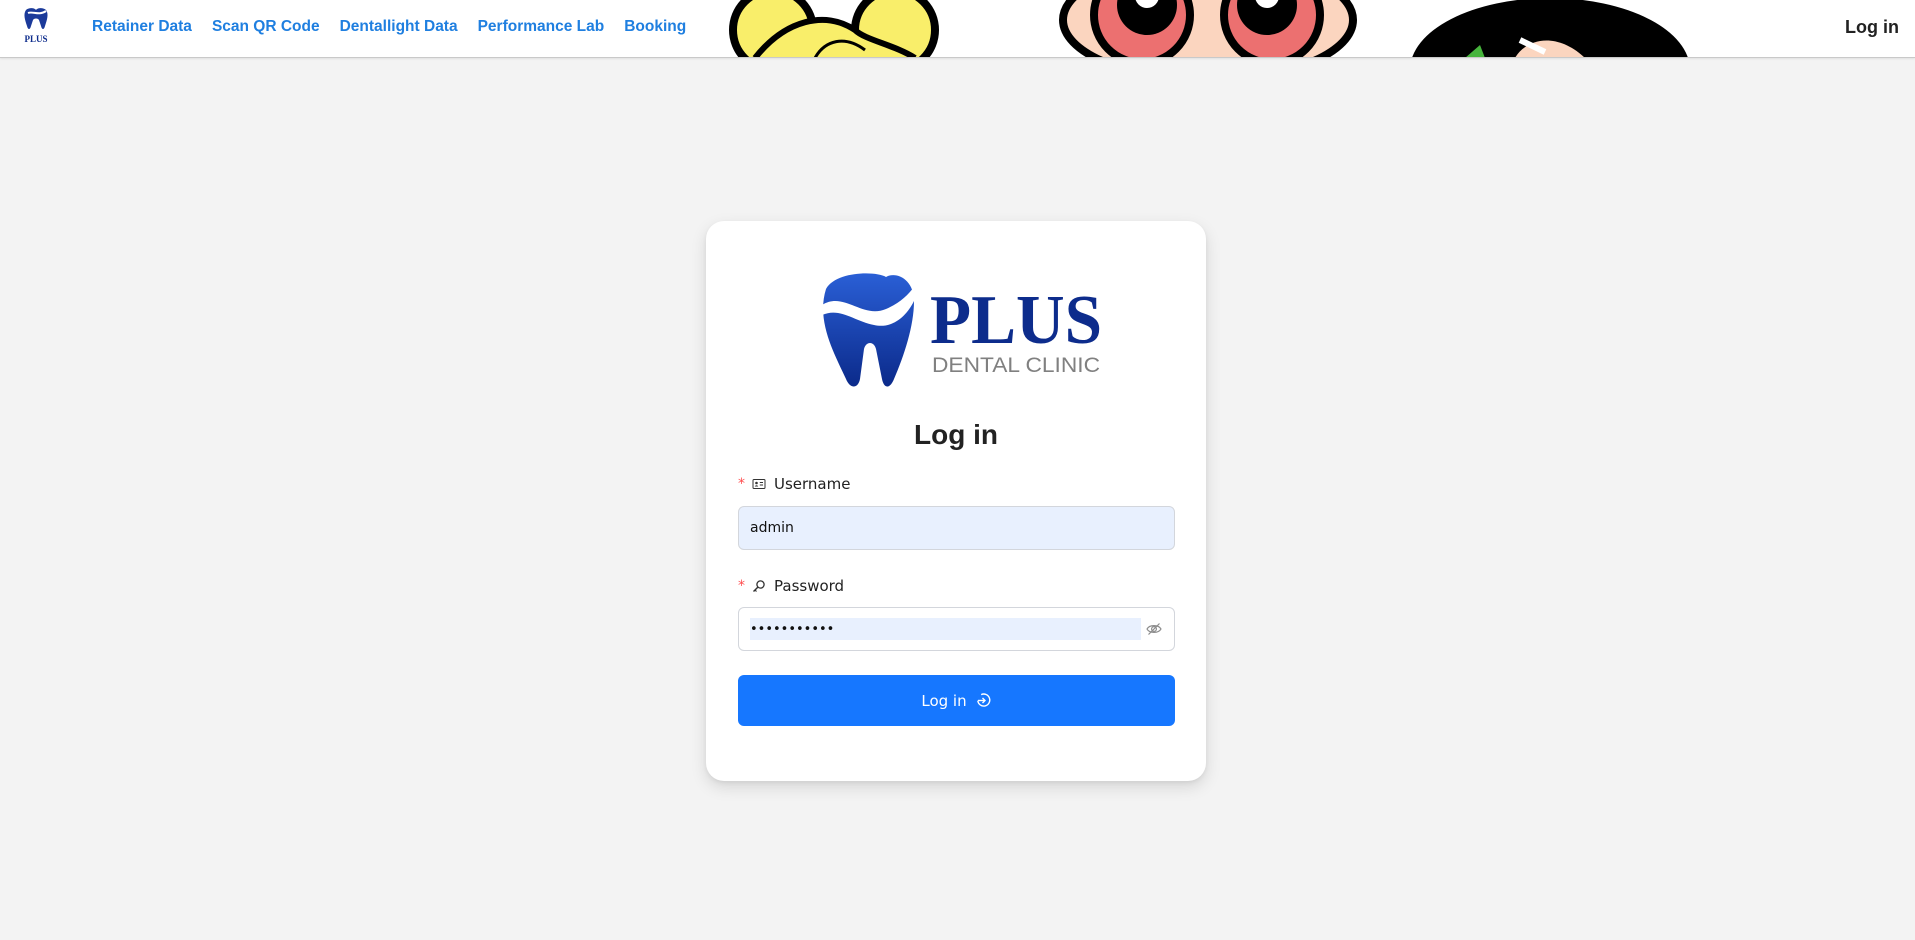 This screenshot has height=940, width=1915. What do you see at coordinates (812, 484) in the screenshot?
I see `username-label-text: Username` at bounding box center [812, 484].